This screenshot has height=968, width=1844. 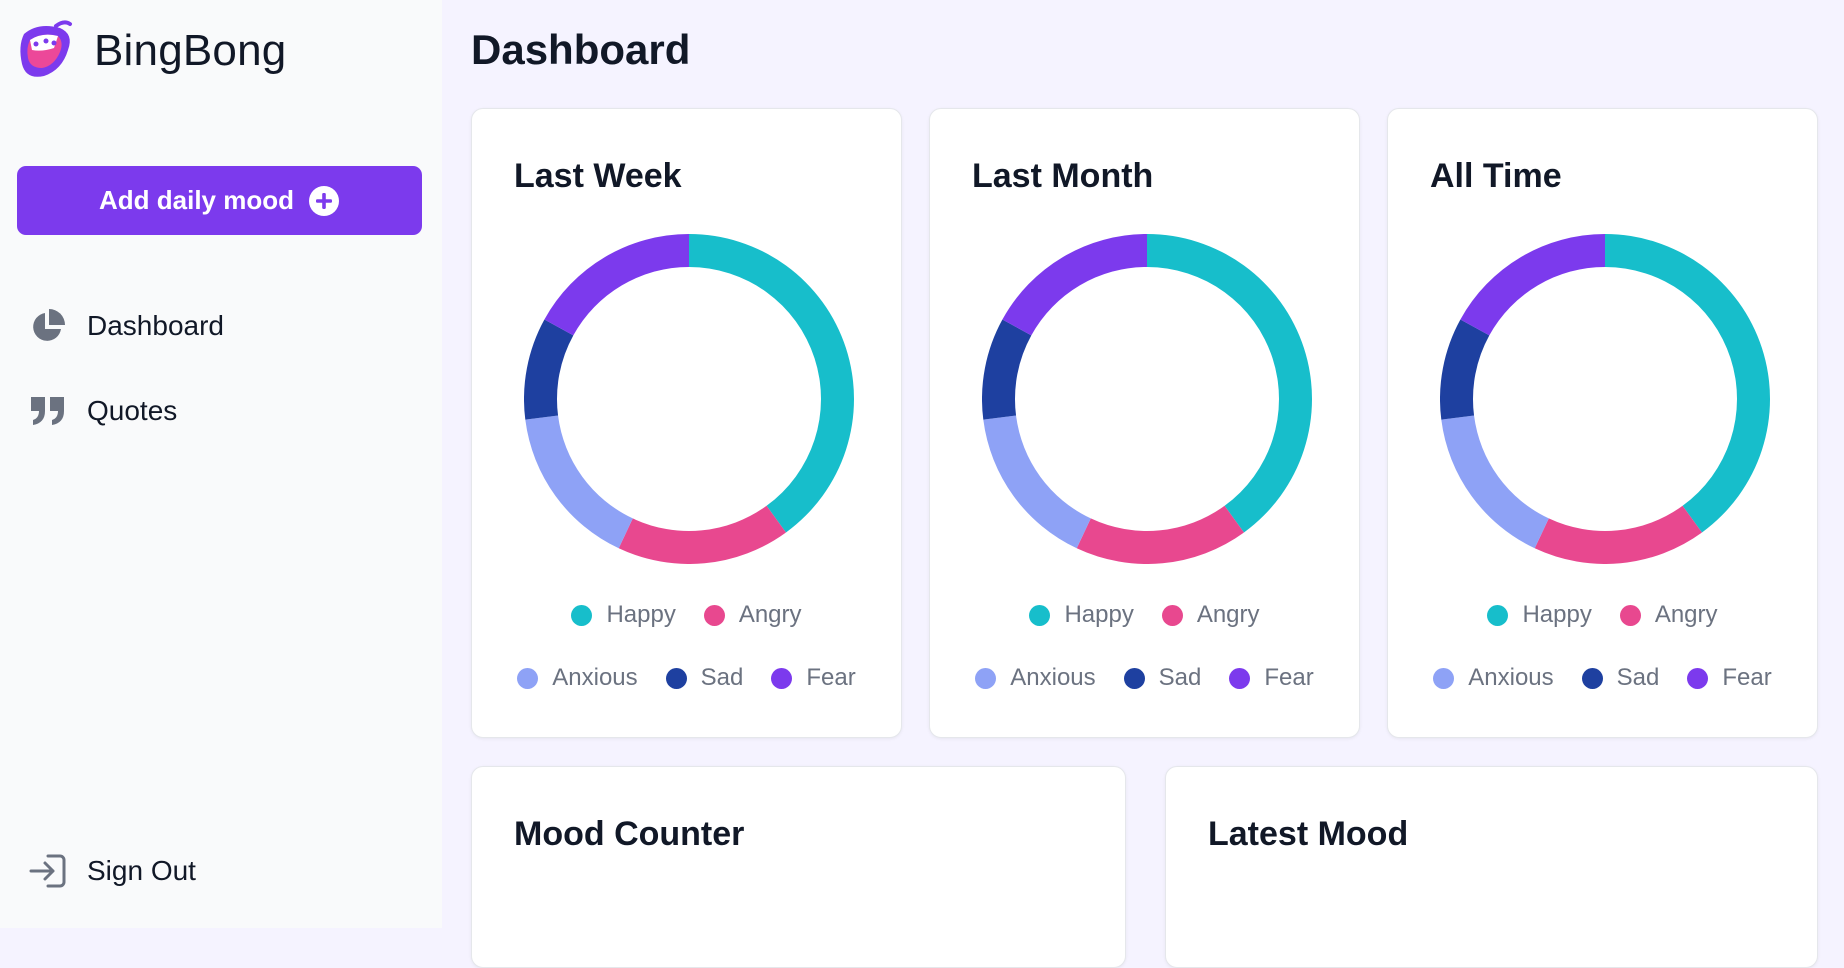 What do you see at coordinates (47, 871) in the screenshot?
I see `sign-in-arrow-icon` at bounding box center [47, 871].